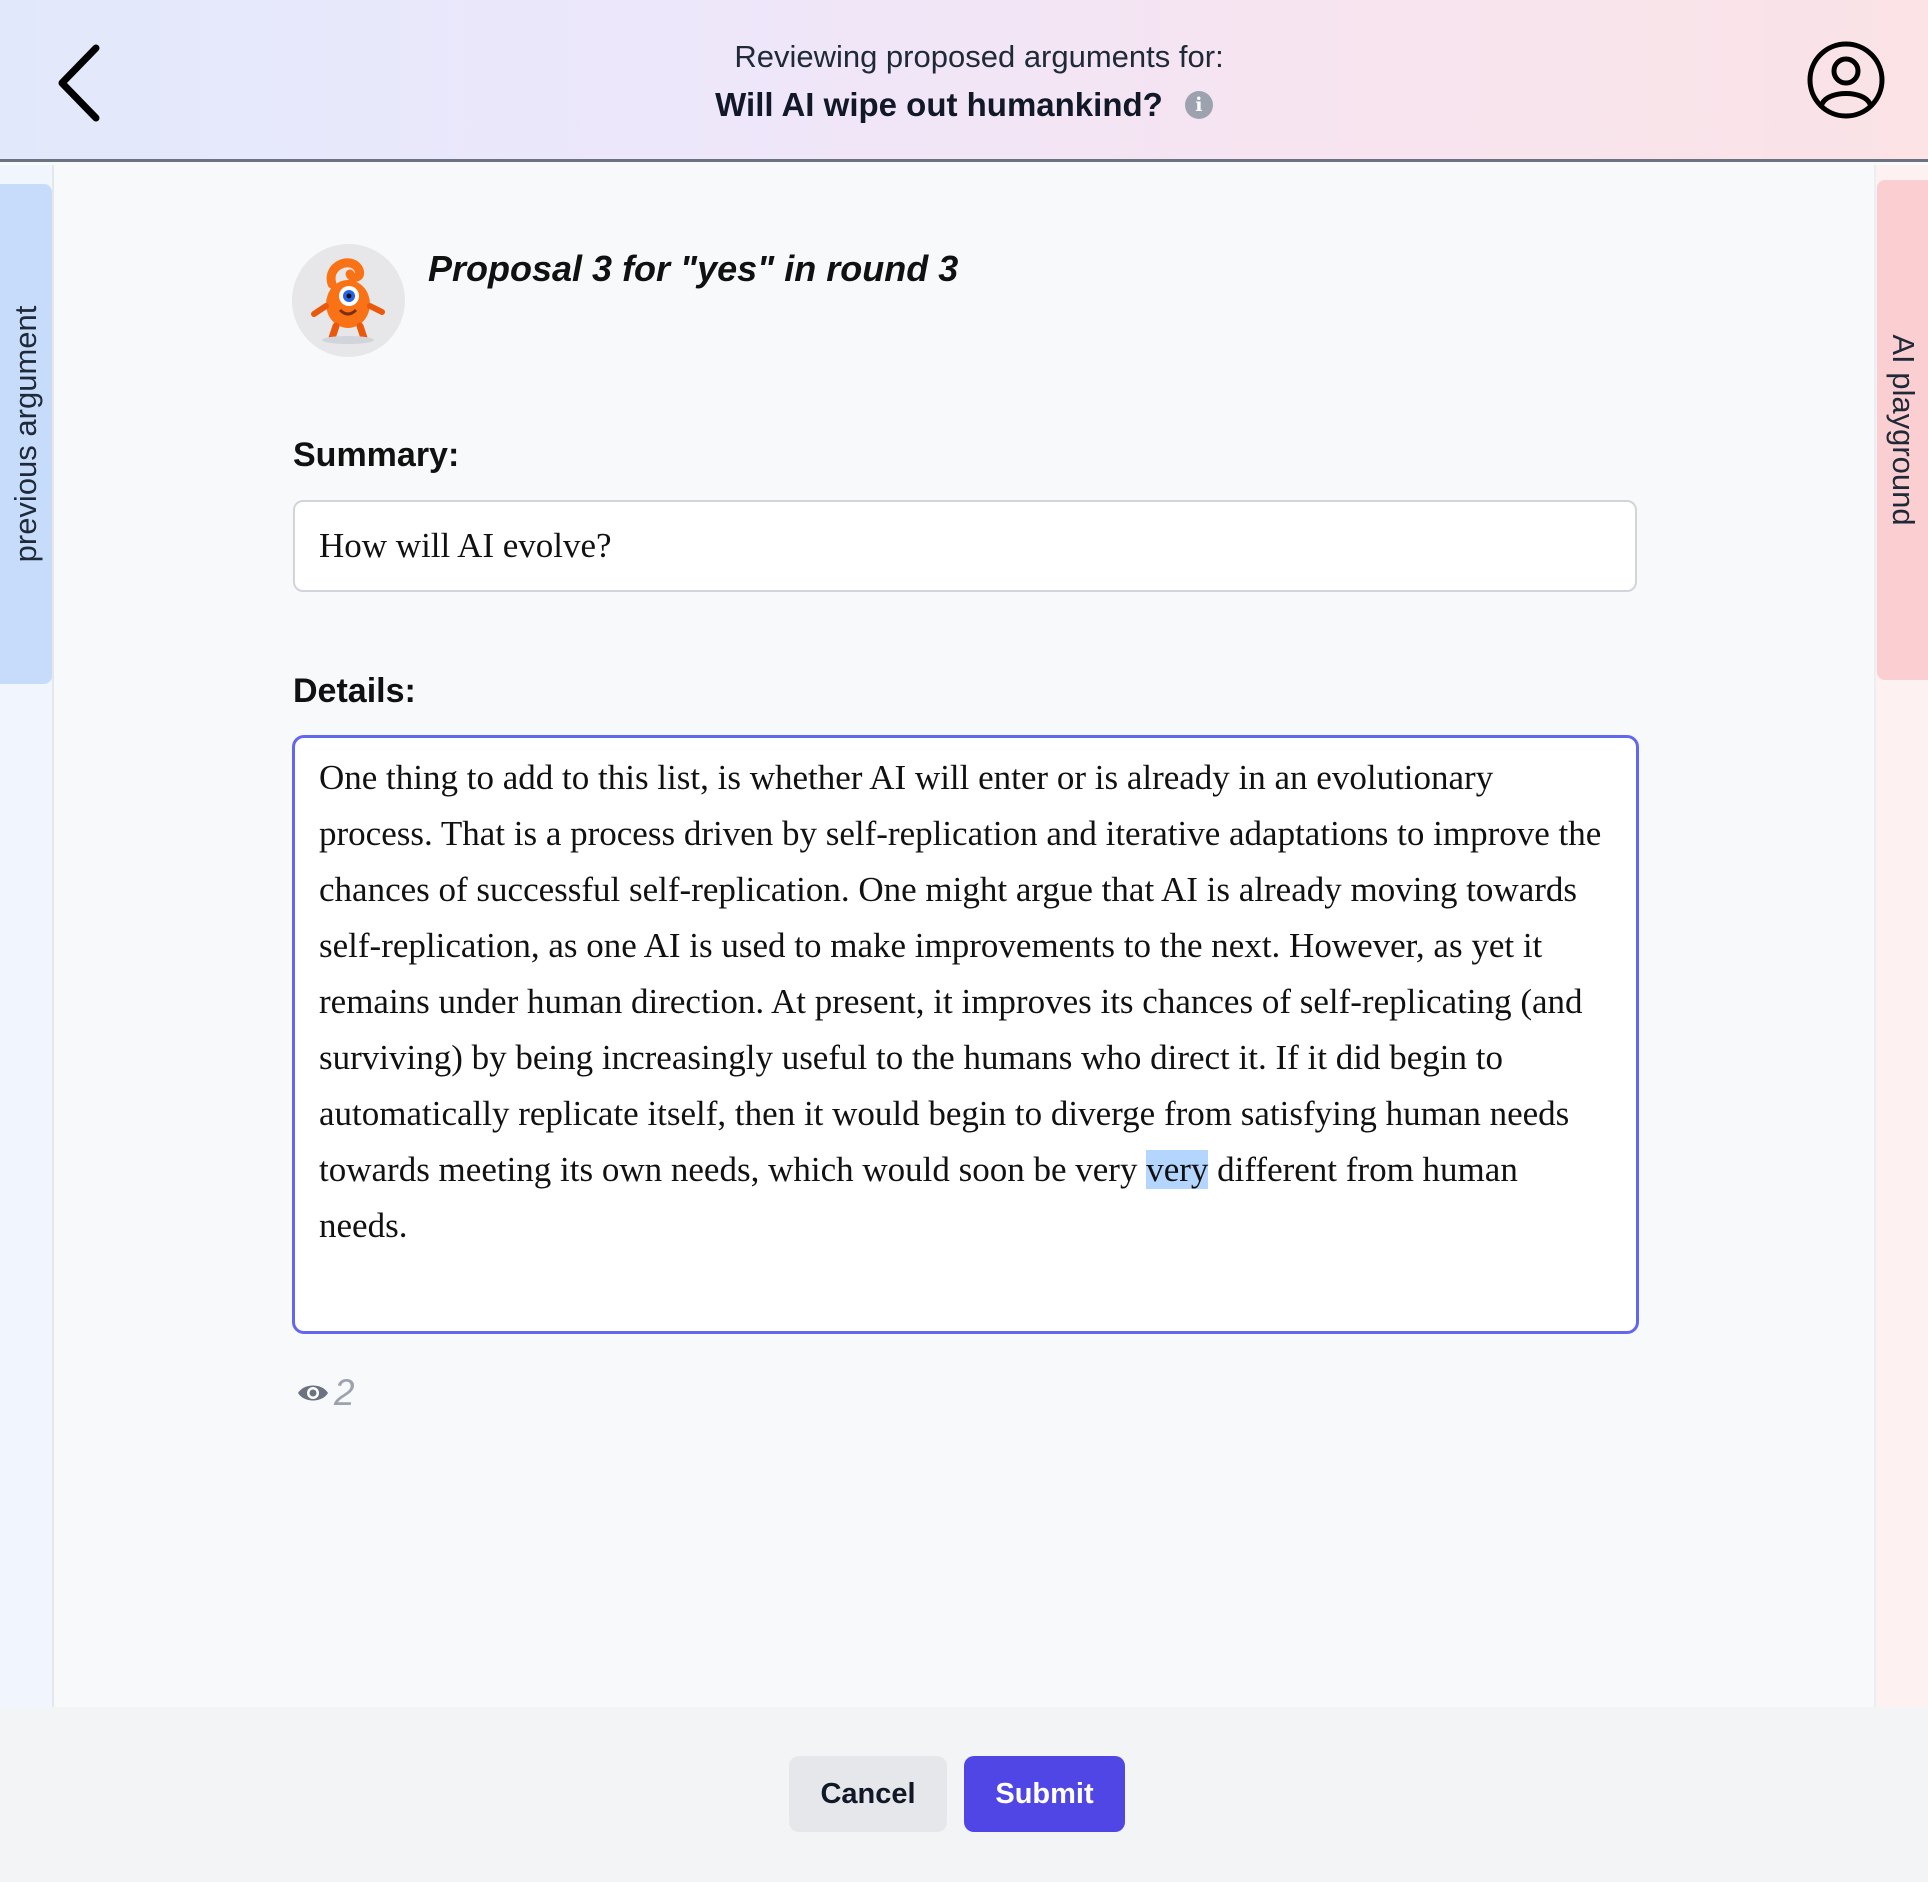 This screenshot has width=1928, height=1882. What do you see at coordinates (939, 104) in the screenshot?
I see `question-title: Will AI wipe out humankind?` at bounding box center [939, 104].